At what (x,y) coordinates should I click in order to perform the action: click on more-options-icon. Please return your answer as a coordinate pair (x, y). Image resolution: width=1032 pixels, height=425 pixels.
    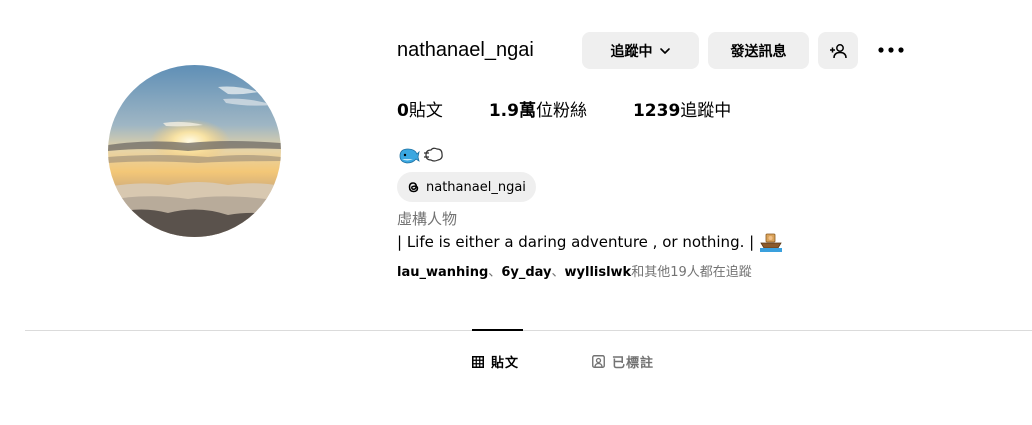
    Looking at the image, I should click on (891, 50).